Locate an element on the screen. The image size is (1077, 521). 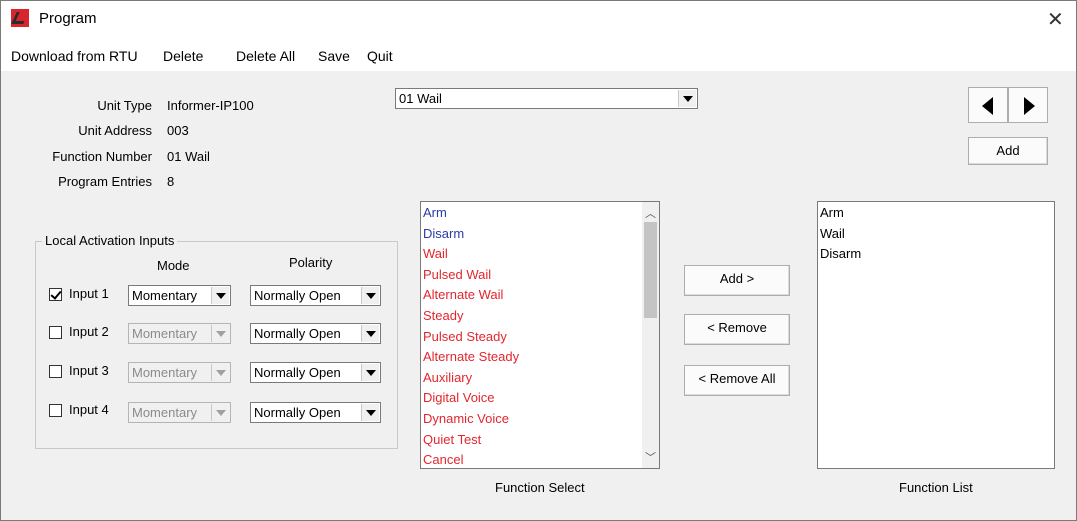
polarity-header: Polarity is located at coordinates (311, 262).